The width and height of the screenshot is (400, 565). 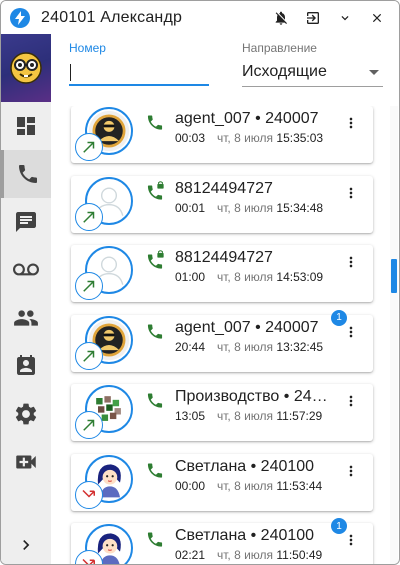 I want to click on call-time: 14:53:09, so click(x=300, y=277).